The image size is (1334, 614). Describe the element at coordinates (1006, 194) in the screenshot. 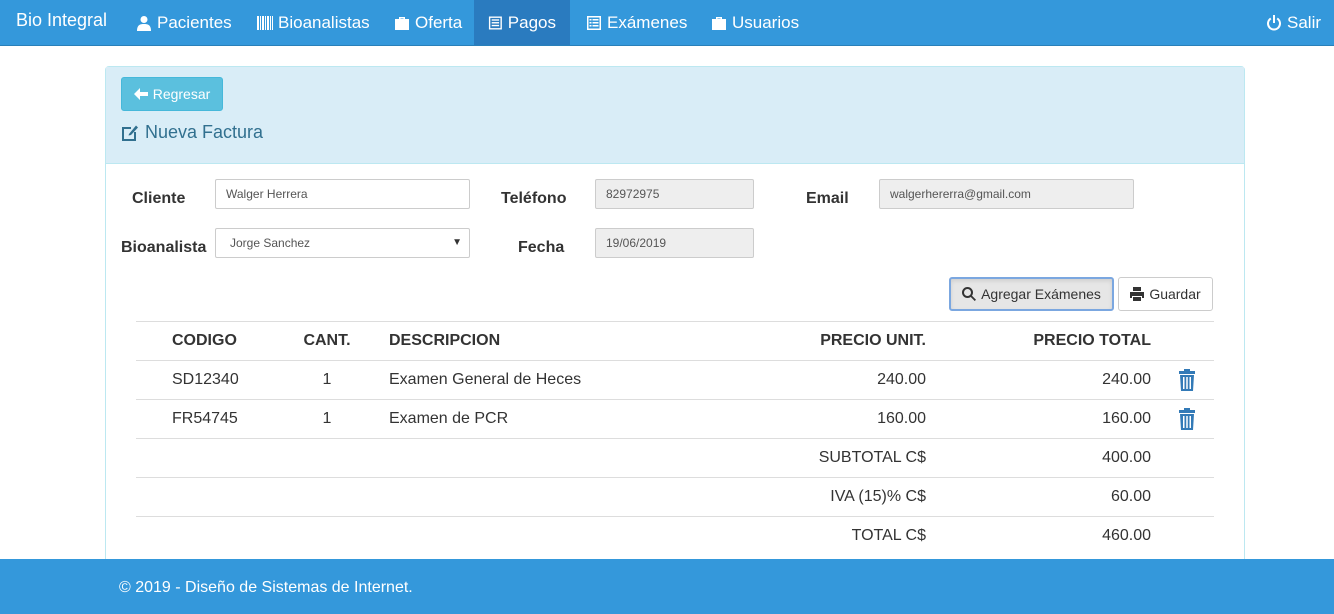

I see `email-input: walgerhererra@gmail.com` at that location.